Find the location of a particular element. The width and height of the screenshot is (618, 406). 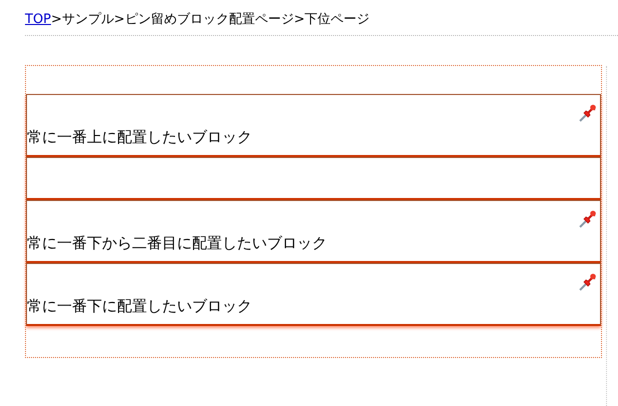

breadcrumb-item: ピン留めブロック配置ページ is located at coordinates (209, 19).